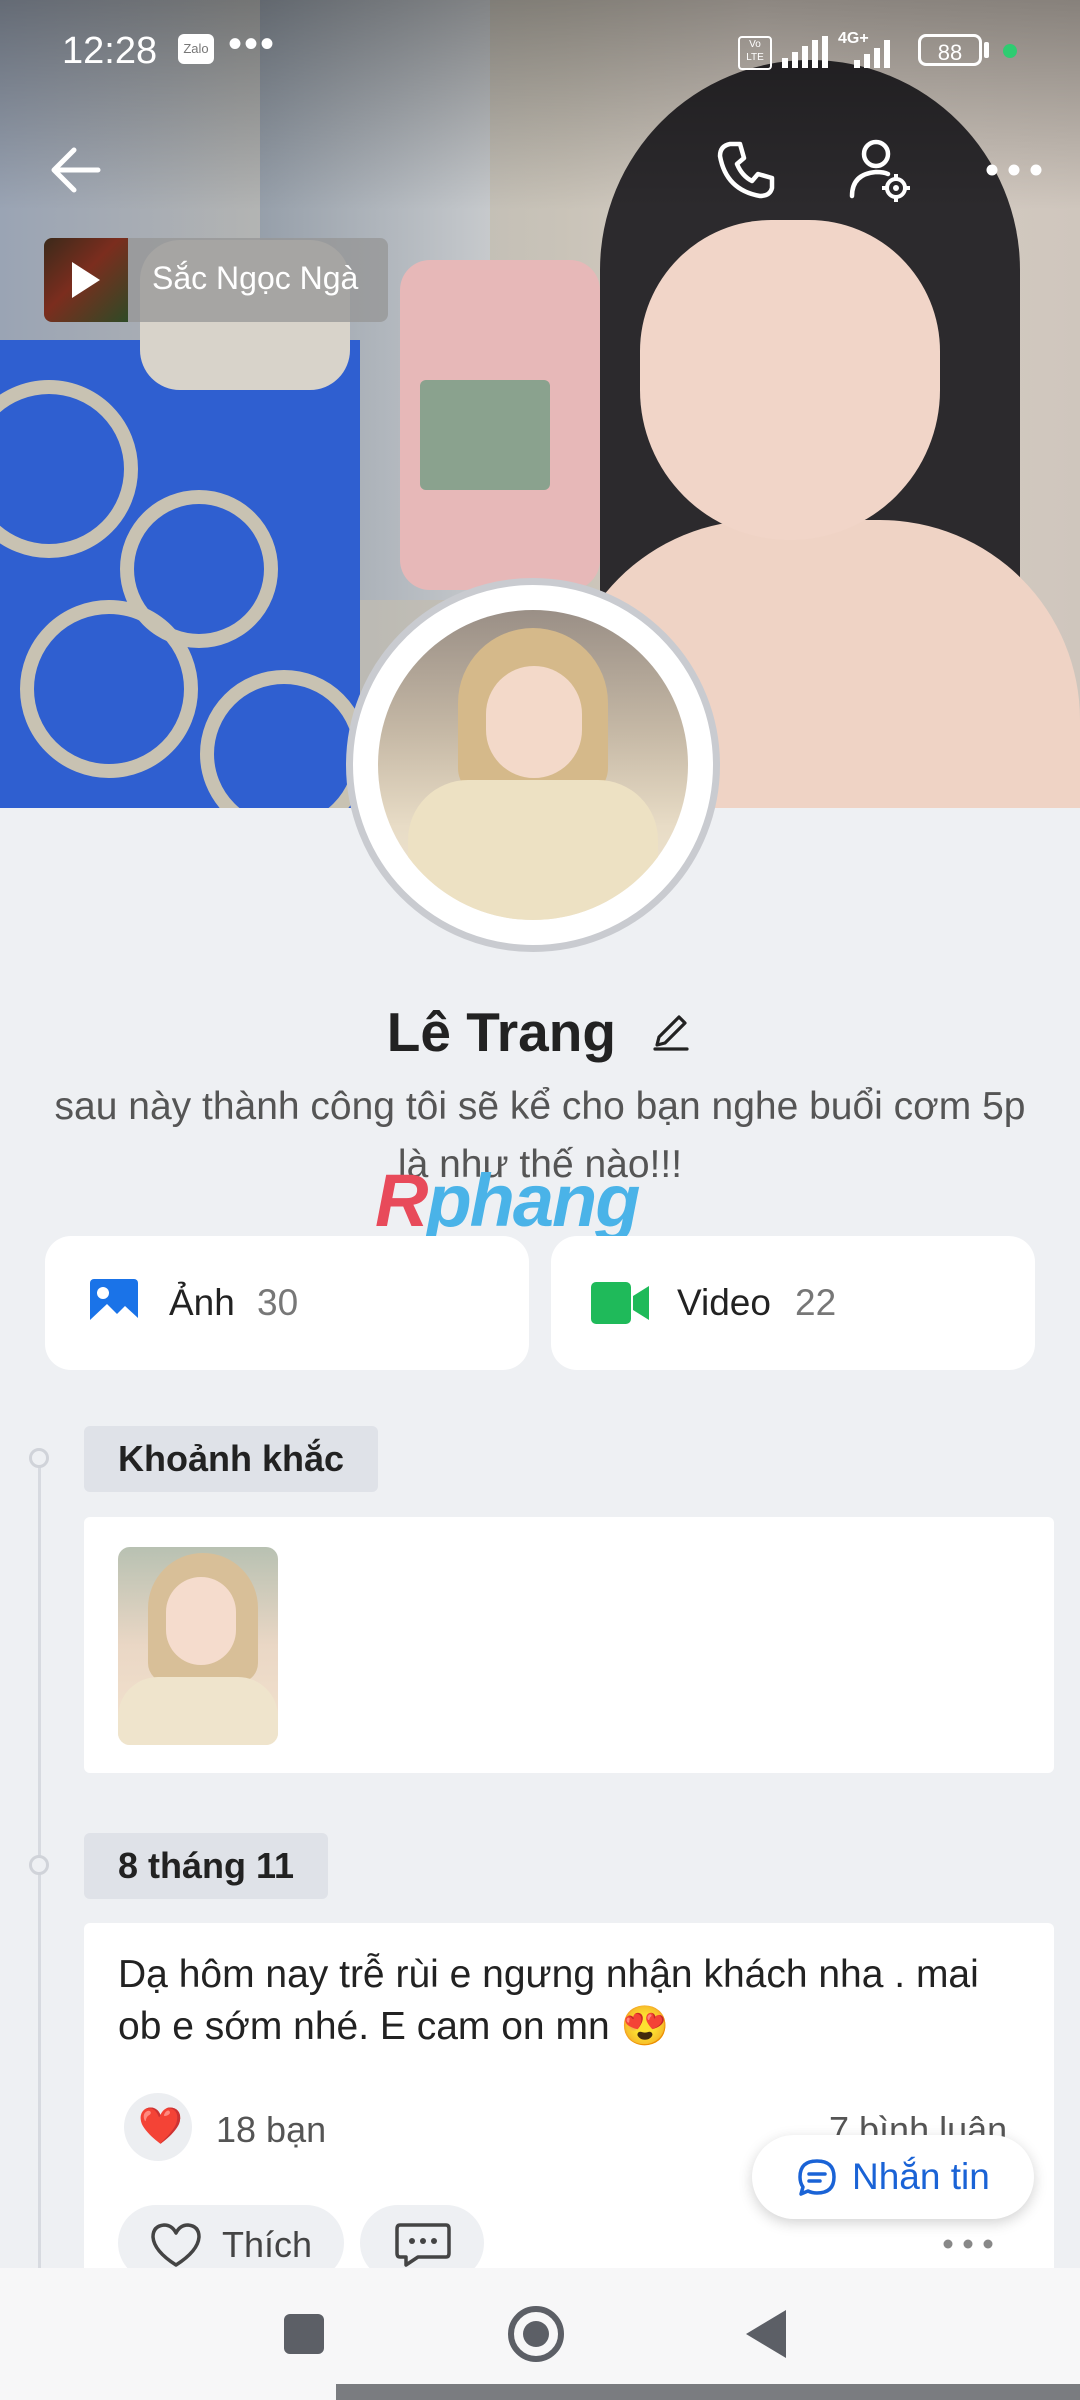 The image size is (1080, 2400). What do you see at coordinates (620, 1303) in the screenshot?
I see `video-icon` at bounding box center [620, 1303].